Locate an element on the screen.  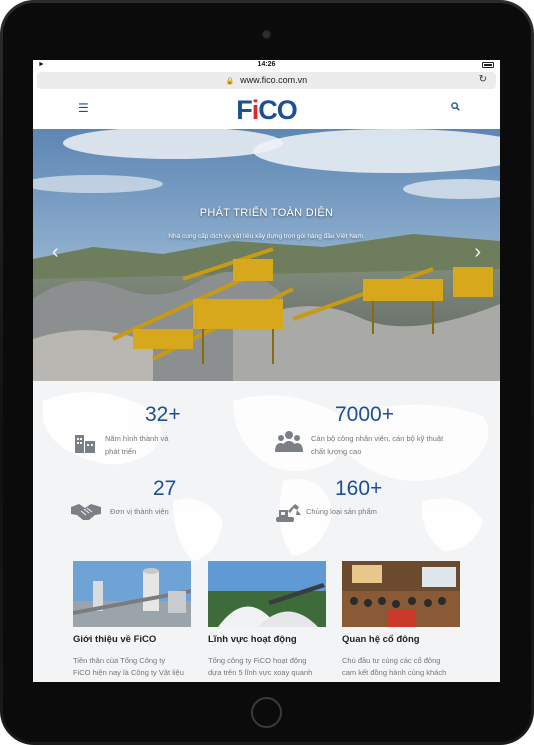
fico-logo: FiCO is located at coordinates (266, 110).